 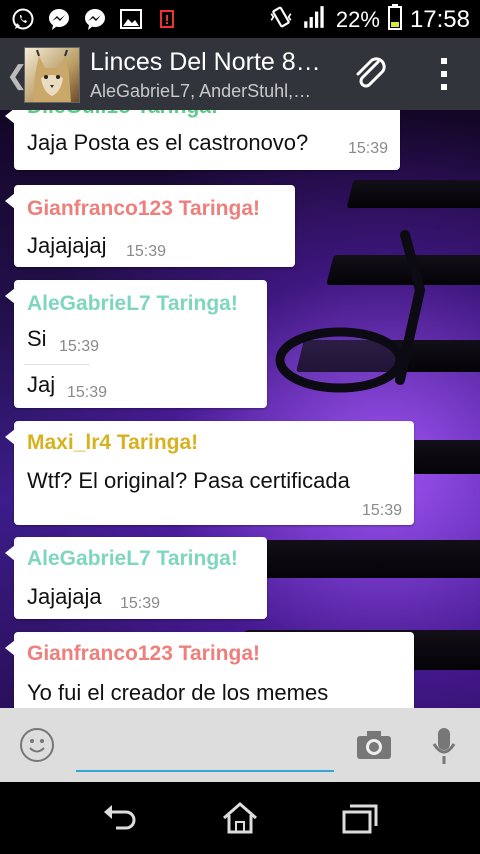 I want to click on home-icon, so click(x=240, y=818).